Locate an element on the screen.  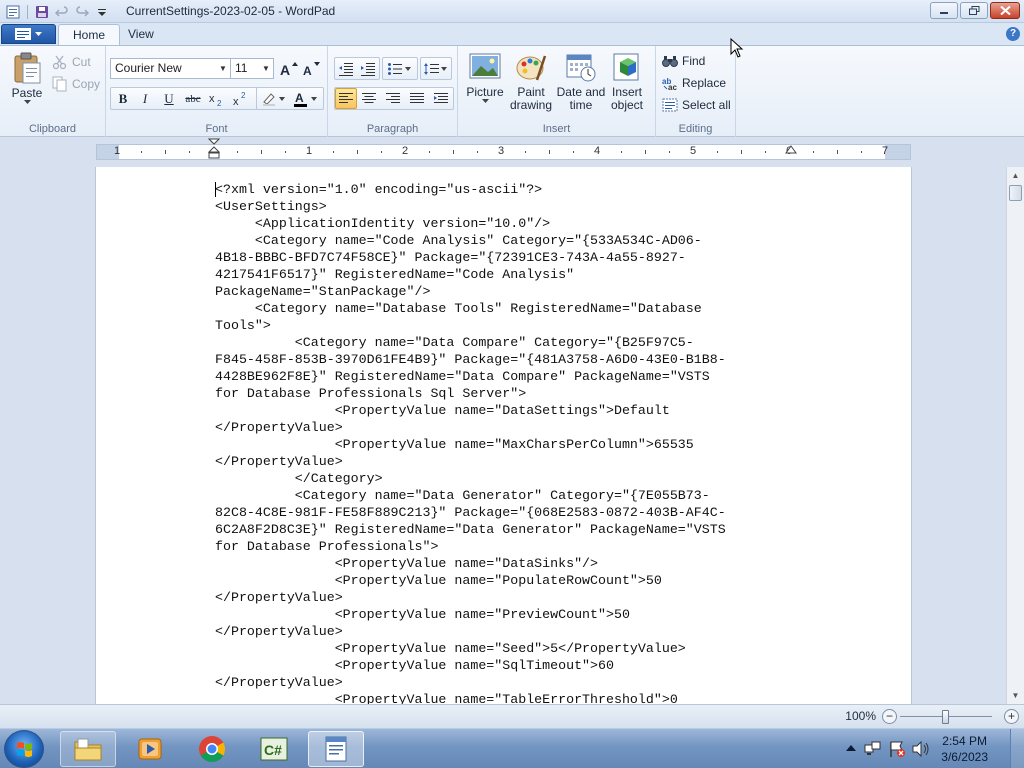
align-center-button is located at coordinates (369, 98).